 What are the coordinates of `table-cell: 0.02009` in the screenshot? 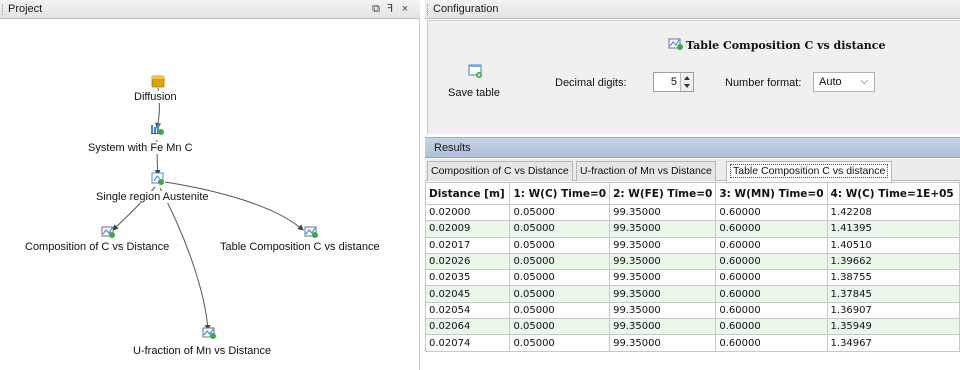 It's located at (467, 229).